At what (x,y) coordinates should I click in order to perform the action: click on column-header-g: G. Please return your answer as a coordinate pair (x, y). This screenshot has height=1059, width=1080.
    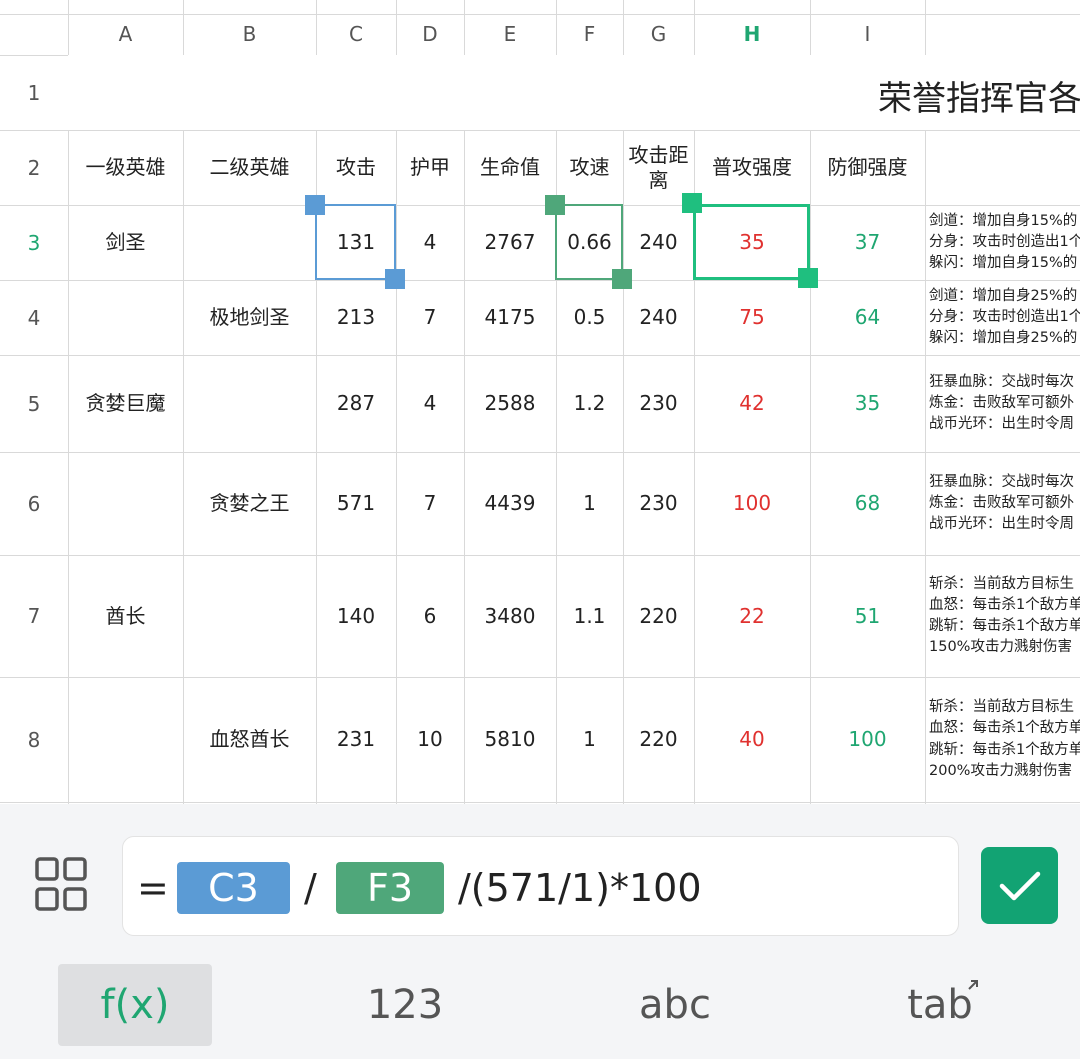
    Looking at the image, I should click on (658, 34).